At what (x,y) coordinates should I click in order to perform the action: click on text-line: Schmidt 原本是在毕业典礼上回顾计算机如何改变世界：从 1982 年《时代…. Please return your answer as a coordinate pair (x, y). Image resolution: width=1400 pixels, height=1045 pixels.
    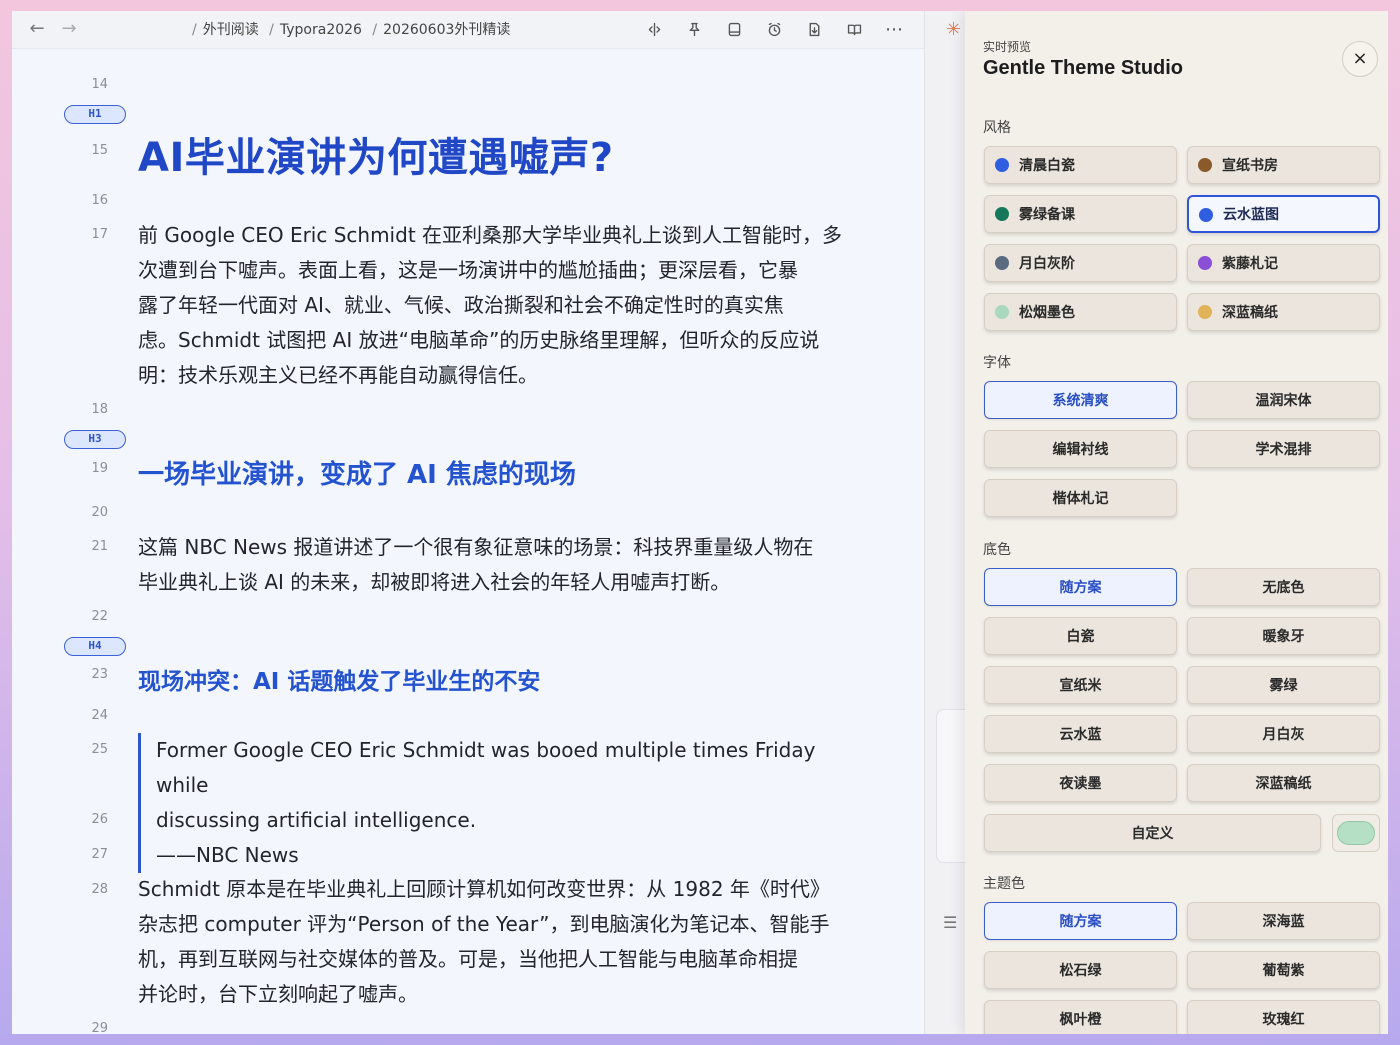
    Looking at the image, I should click on (484, 889).